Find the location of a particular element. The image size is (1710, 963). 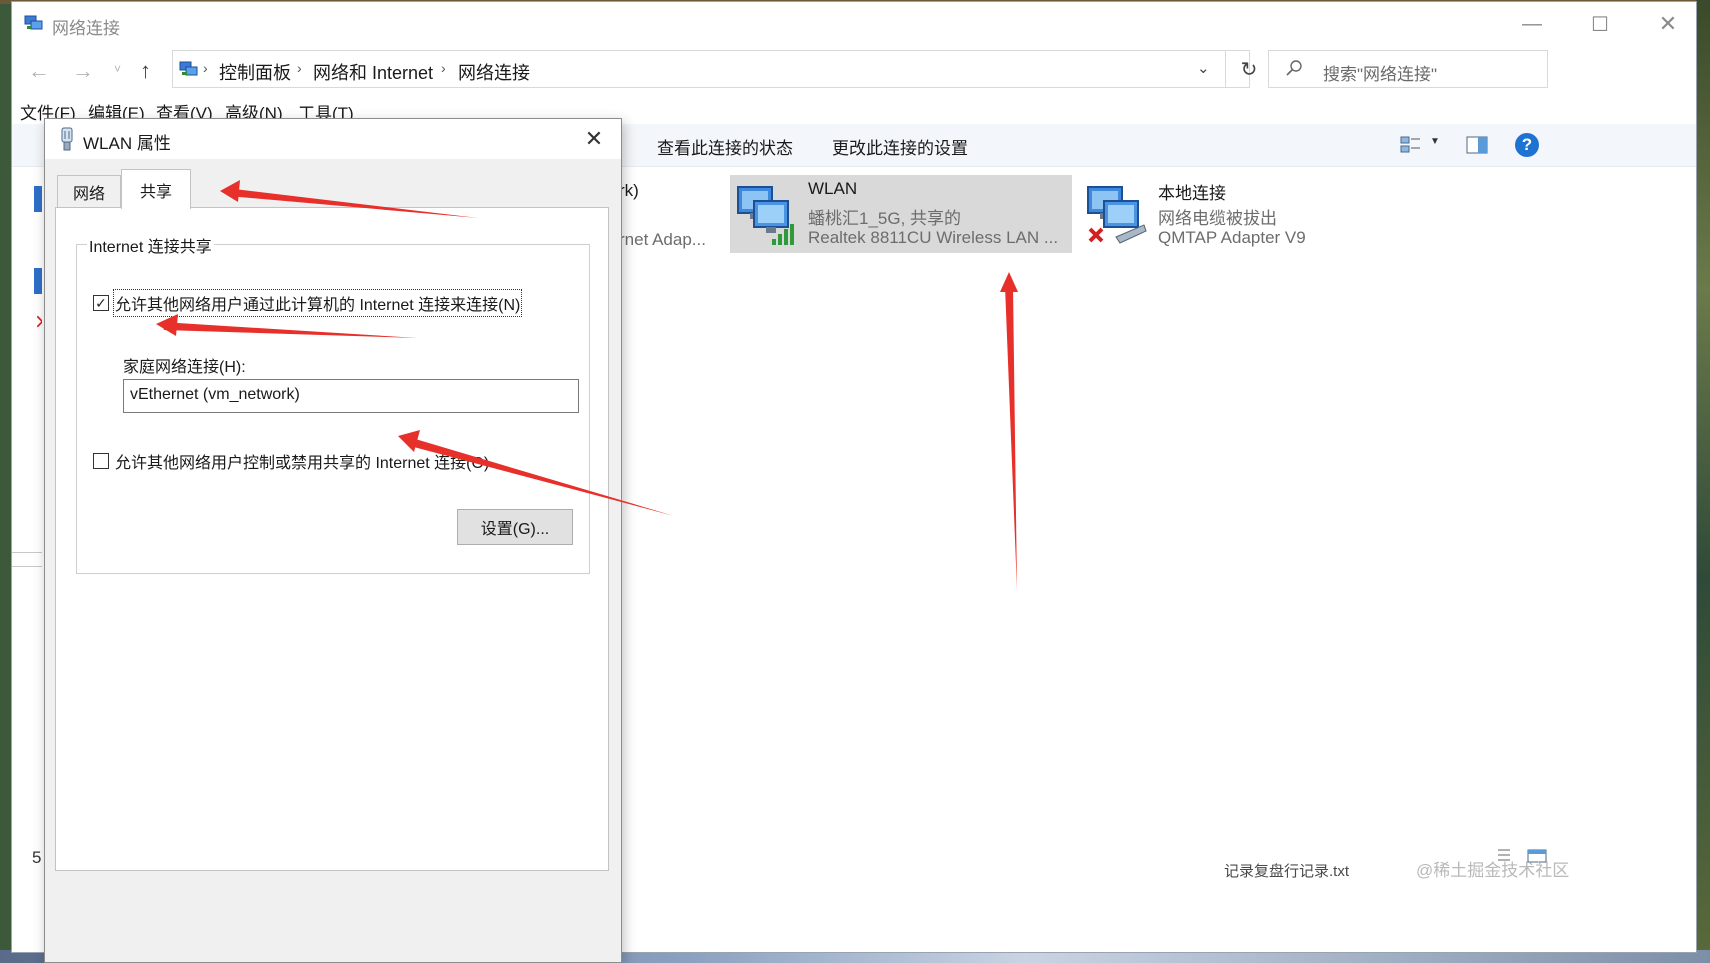

network-connections-icon is located at coordinates (33, 22).